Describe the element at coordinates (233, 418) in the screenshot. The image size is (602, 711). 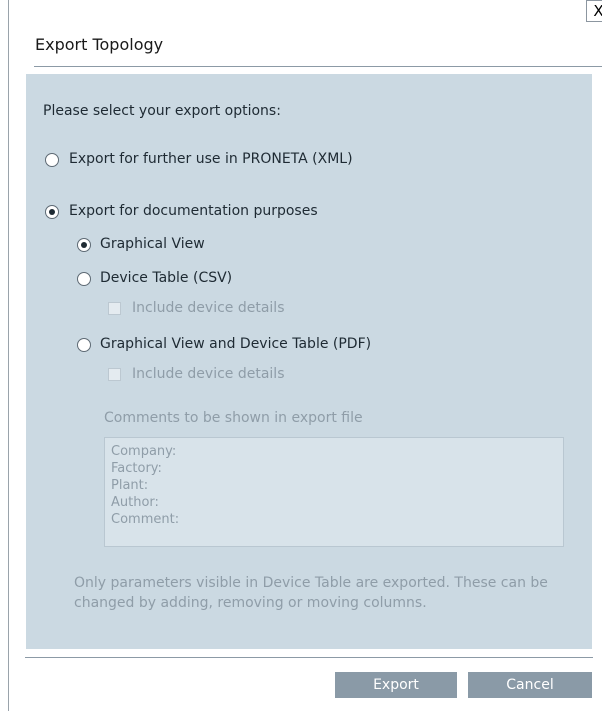
I see `comments-label: Comments to be shown in export file` at that location.